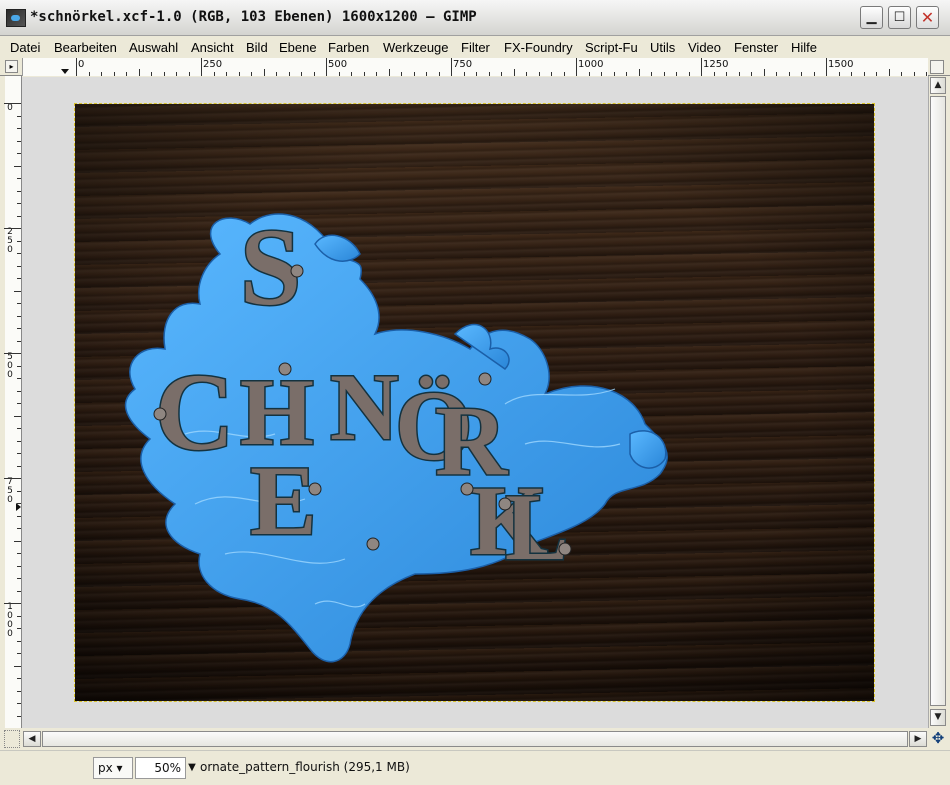  What do you see at coordinates (153, 47) in the screenshot?
I see `menu-auswahl: Auswahl` at bounding box center [153, 47].